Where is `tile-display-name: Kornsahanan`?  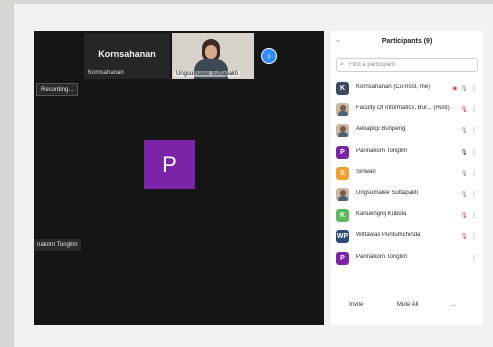
tile-display-name: Kornsahanan is located at coordinates (127, 54).